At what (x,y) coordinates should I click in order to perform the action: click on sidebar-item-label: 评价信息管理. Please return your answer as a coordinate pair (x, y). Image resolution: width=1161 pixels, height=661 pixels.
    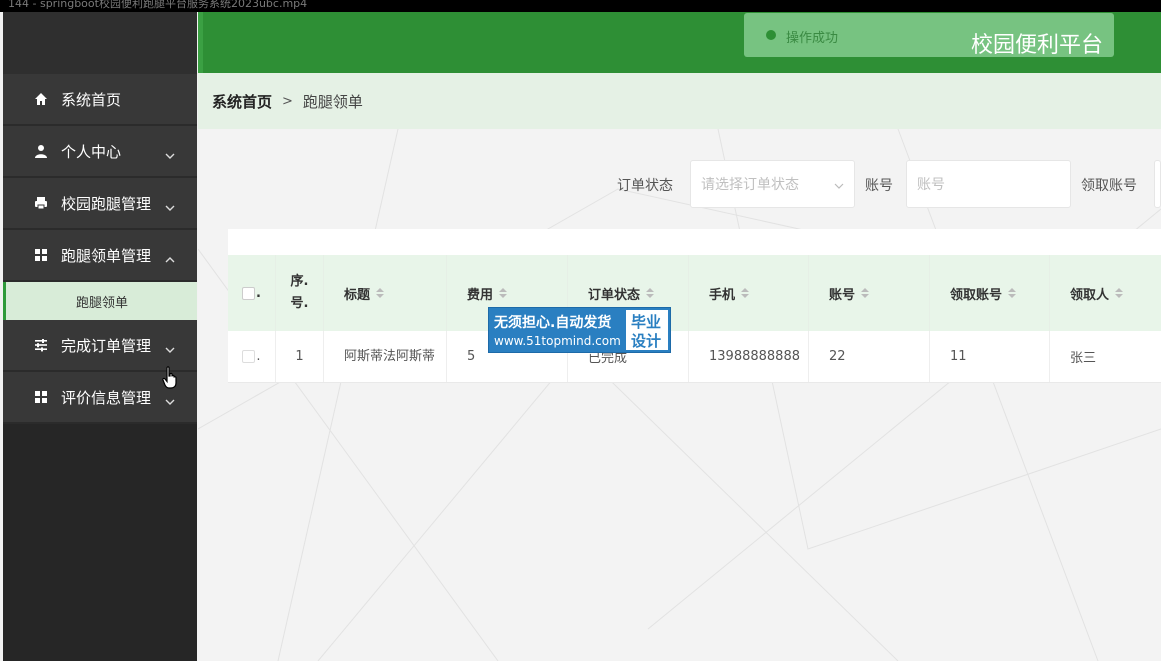
    Looking at the image, I should click on (106, 397).